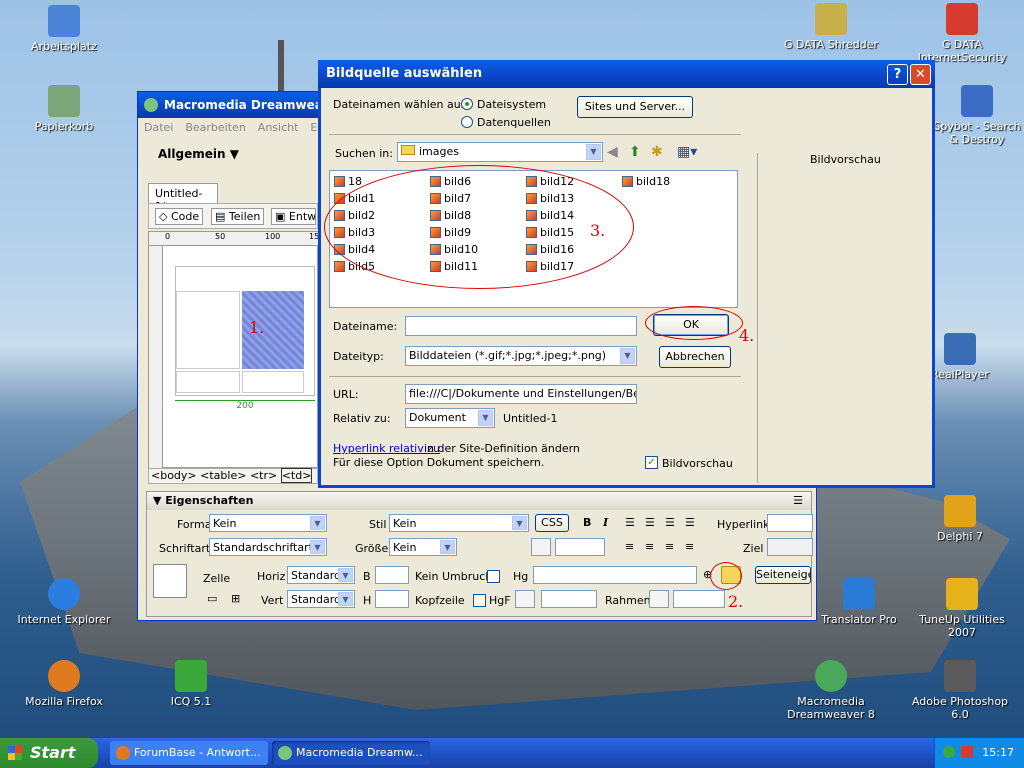 Image resolution: width=1024 pixels, height=768 pixels. Describe the element at coordinates (235, 598) in the screenshot. I see `split-cell-icon: ⊞` at that location.